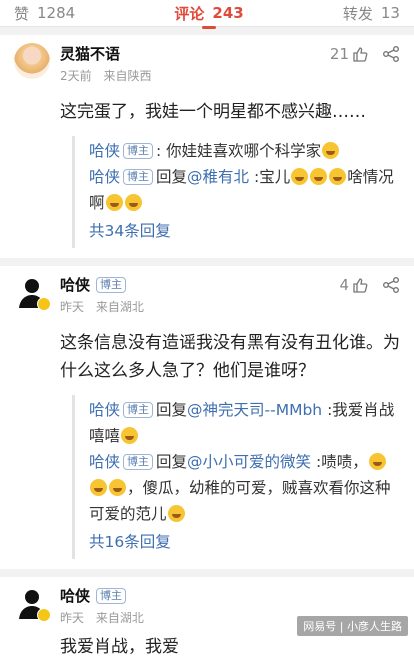 The height and width of the screenshot is (667, 414). What do you see at coordinates (76, 76) in the screenshot?
I see `comment-time: 2天前` at bounding box center [76, 76].